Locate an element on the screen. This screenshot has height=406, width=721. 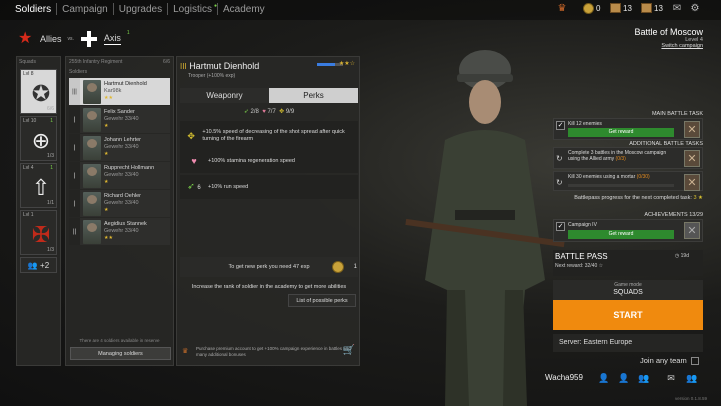
task-description: Kill 30 enemies using a mortar is located at coordinates (602, 177).